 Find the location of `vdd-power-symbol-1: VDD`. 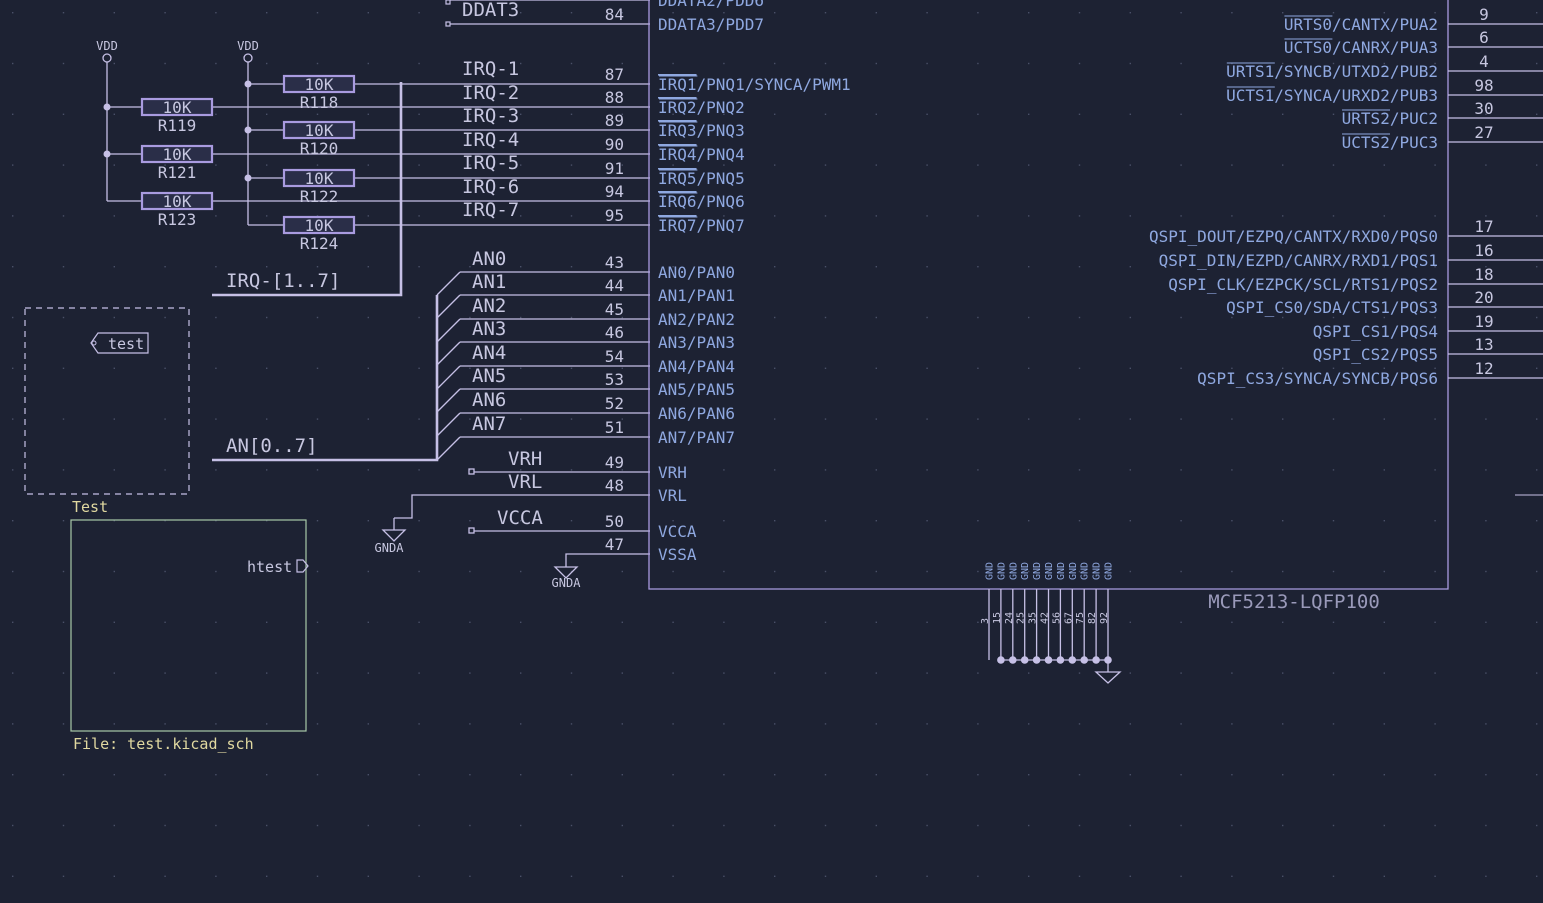

vdd-power-symbol-1: VDD is located at coordinates (107, 51).